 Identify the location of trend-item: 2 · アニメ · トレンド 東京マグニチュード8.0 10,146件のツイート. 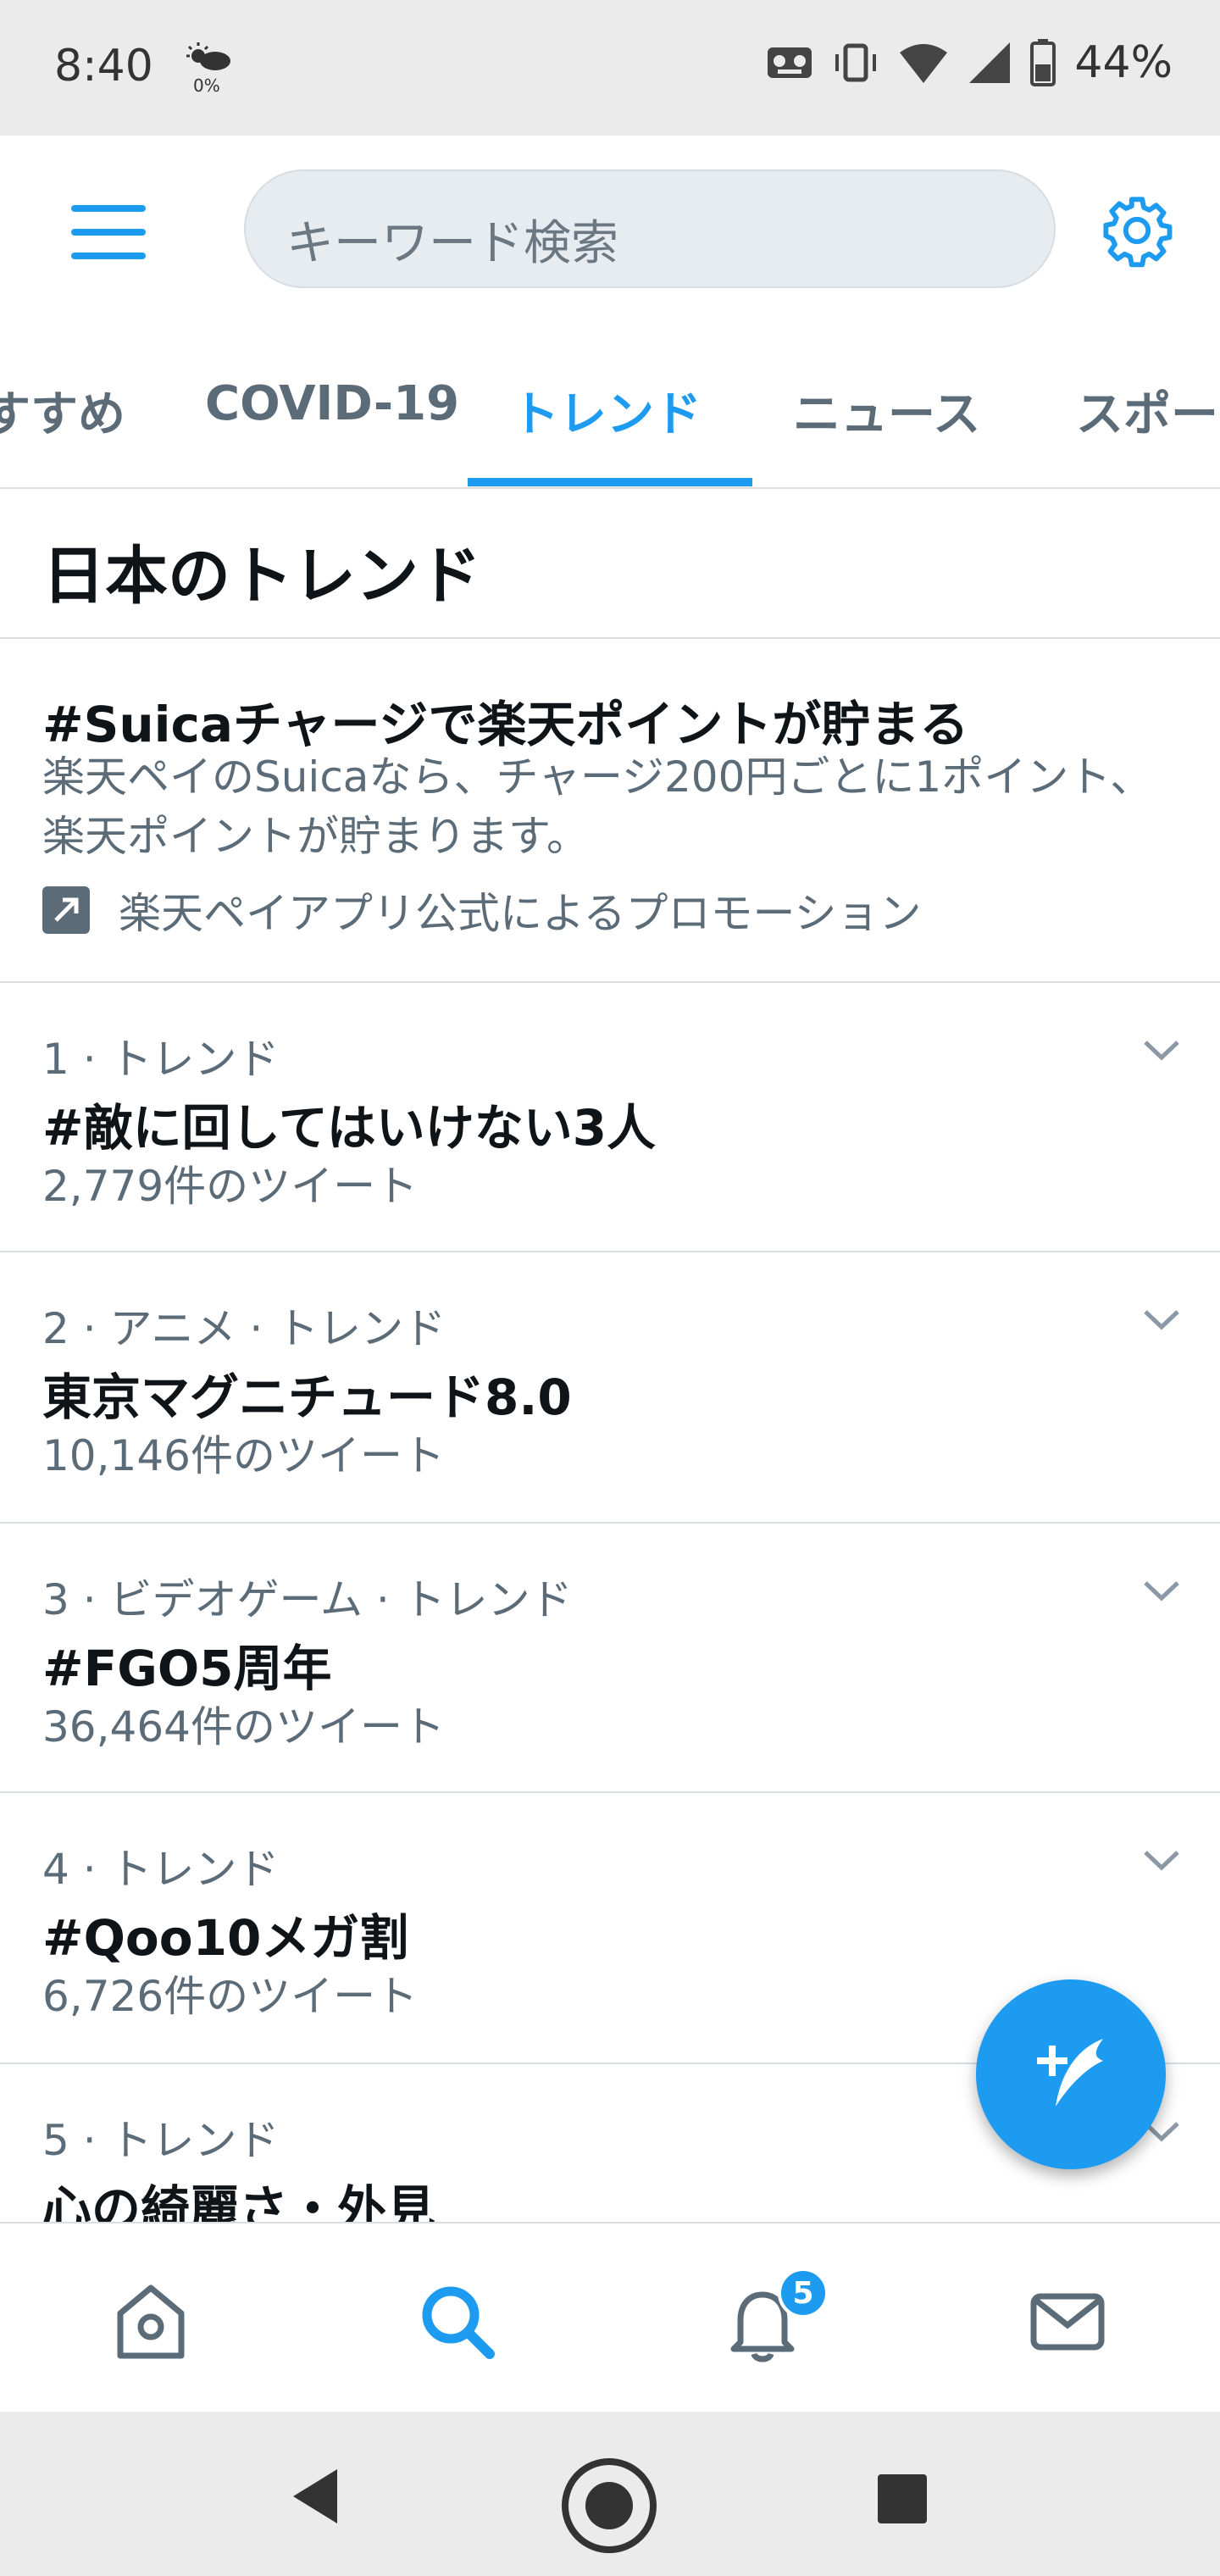
(610, 1387).